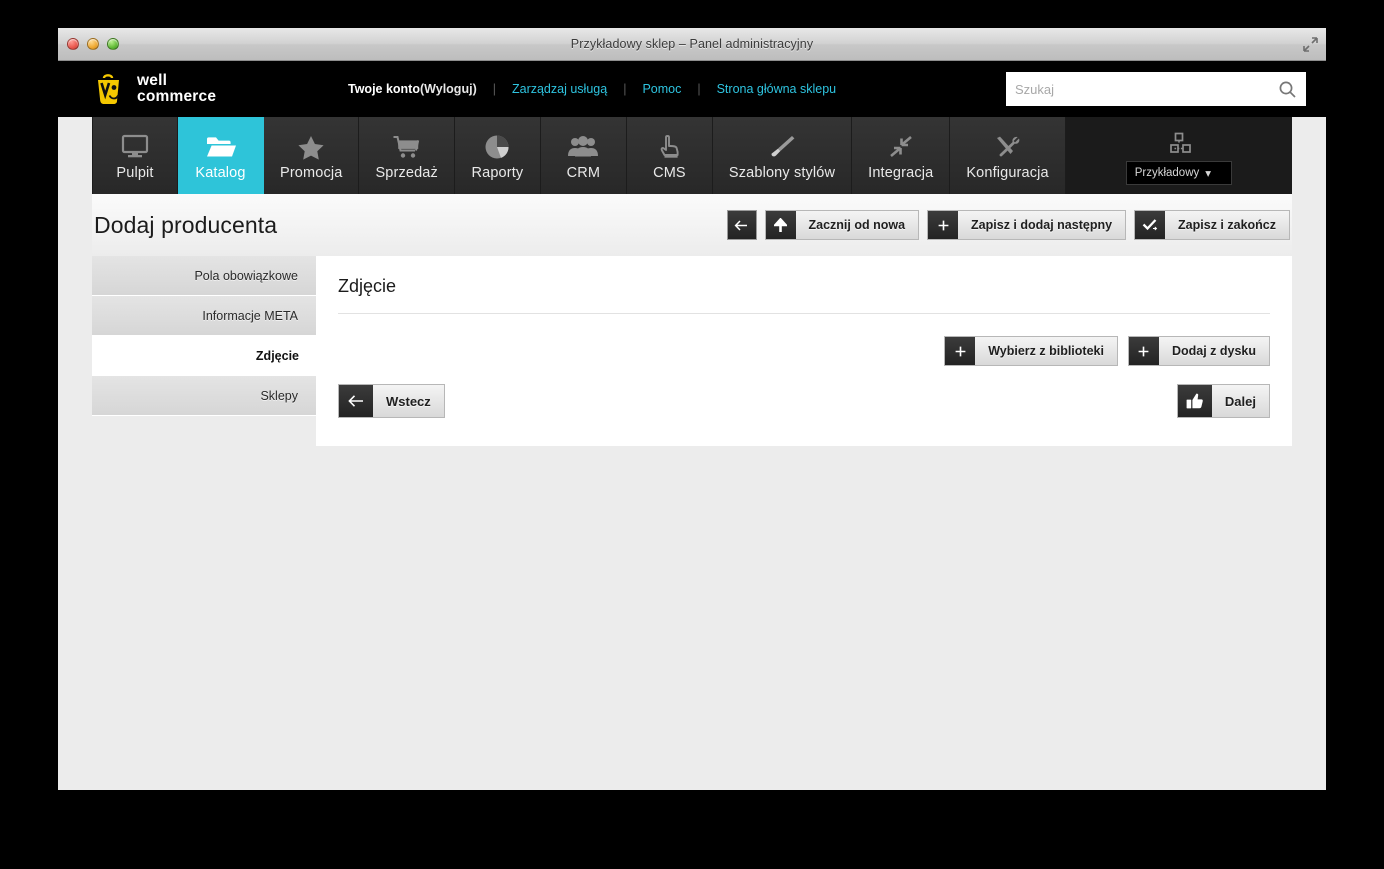 The width and height of the screenshot is (1384, 869). Describe the element at coordinates (583, 173) in the screenshot. I see `nav-label: CRM` at that location.